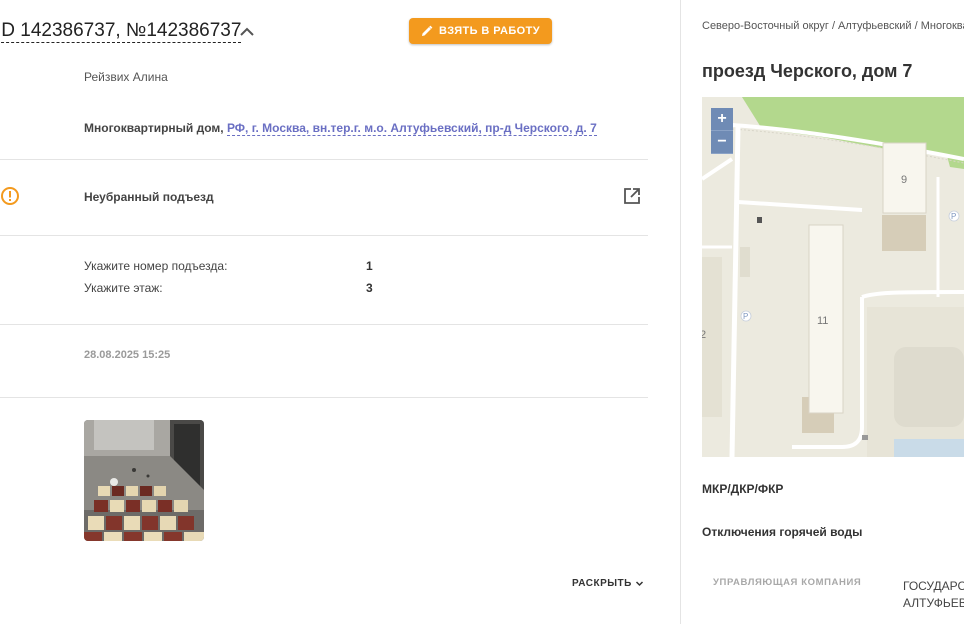 The height and width of the screenshot is (624, 964). I want to click on building-label-9: 9, so click(904, 180).